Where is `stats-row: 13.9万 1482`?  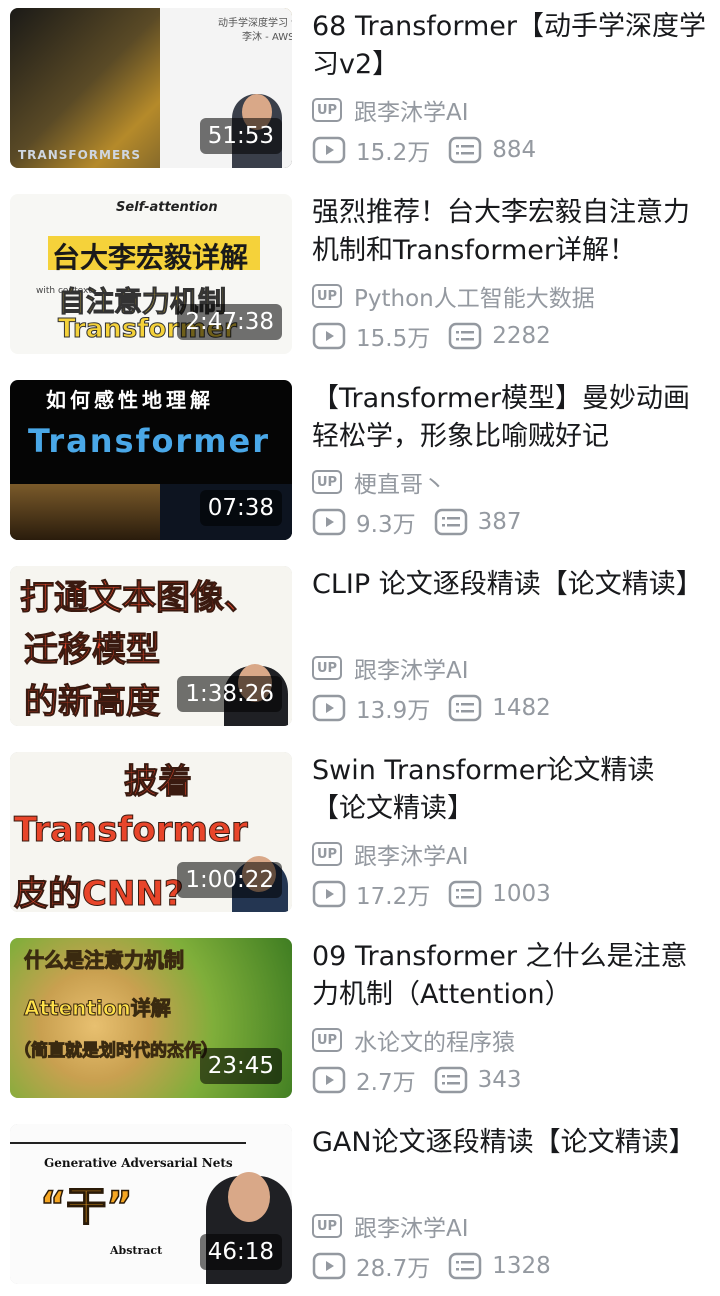 stats-row: 13.9万 1482 is located at coordinates (431, 708).